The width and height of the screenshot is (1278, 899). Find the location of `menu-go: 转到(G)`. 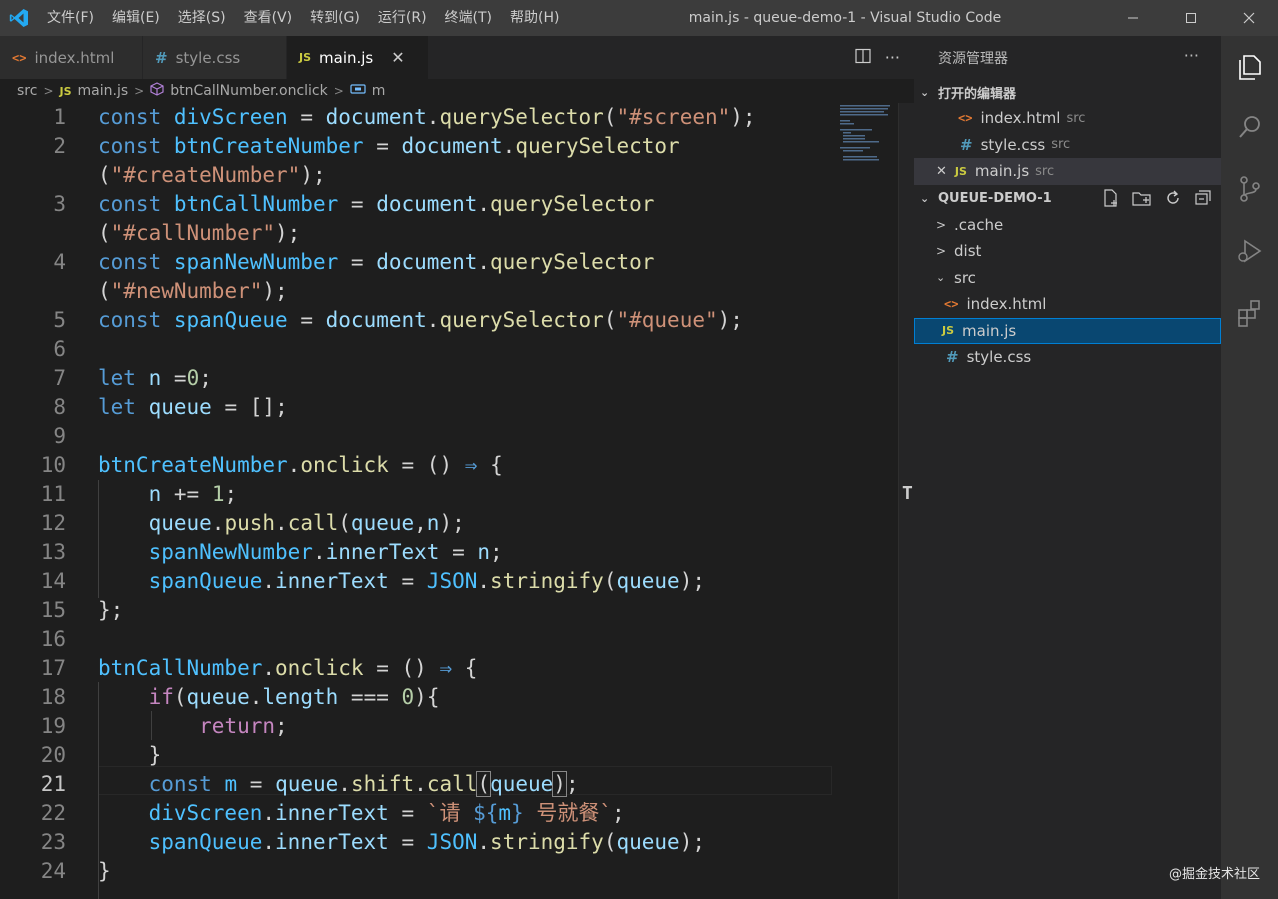

menu-go: 转到(G) is located at coordinates (335, 18).